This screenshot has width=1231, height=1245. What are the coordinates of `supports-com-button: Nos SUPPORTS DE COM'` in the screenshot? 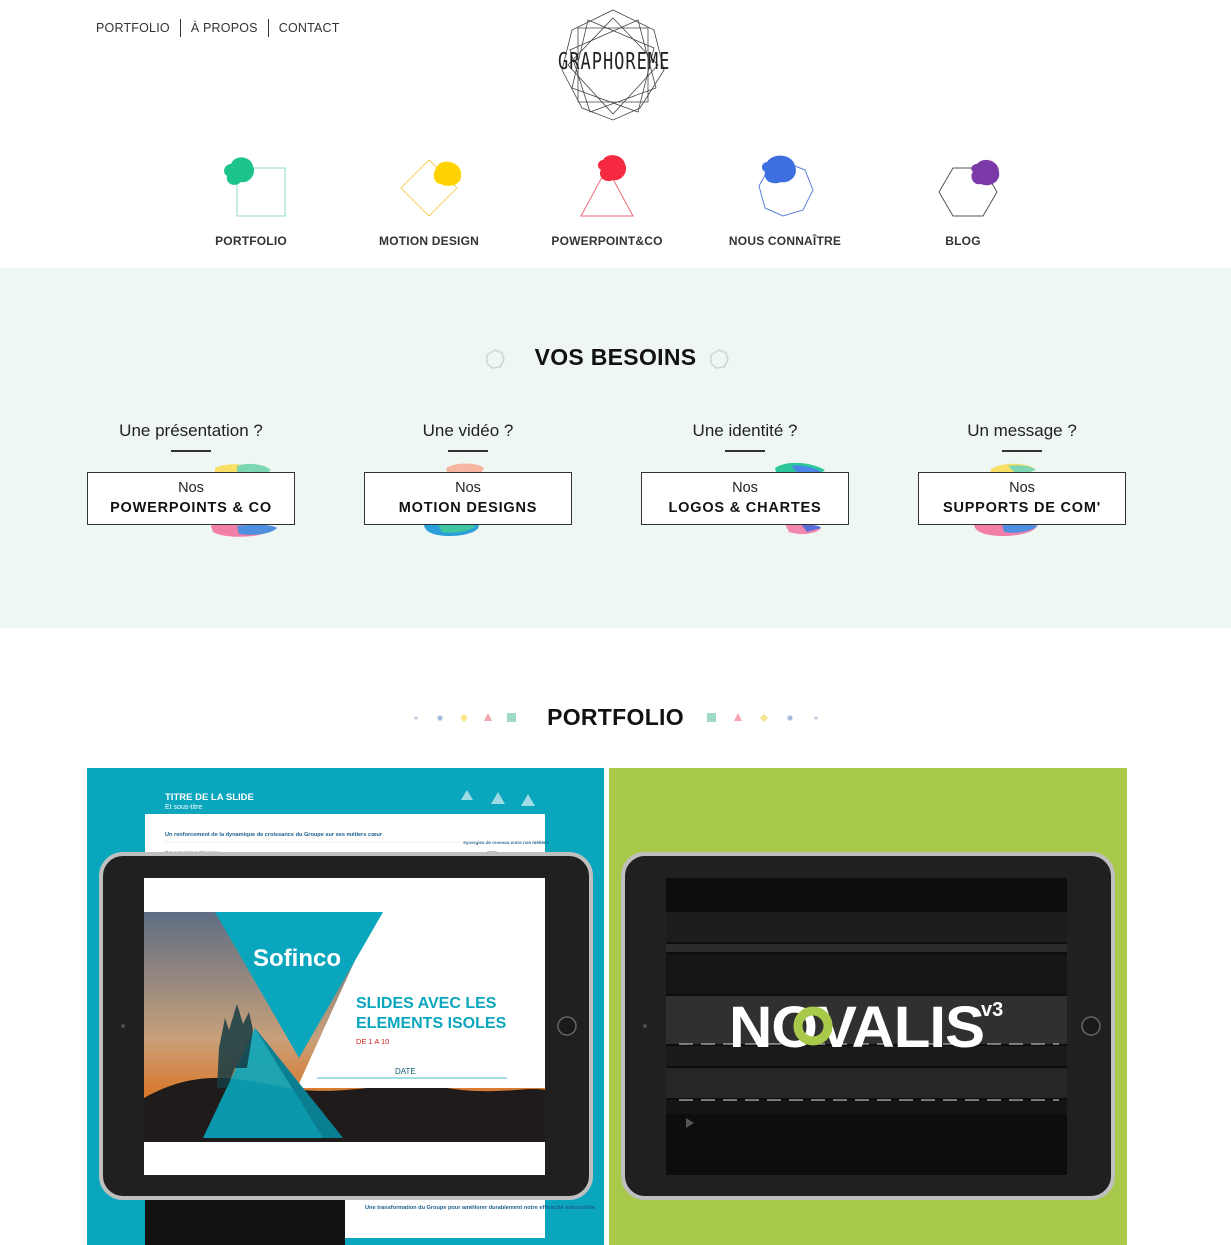 It's located at (1022, 498).